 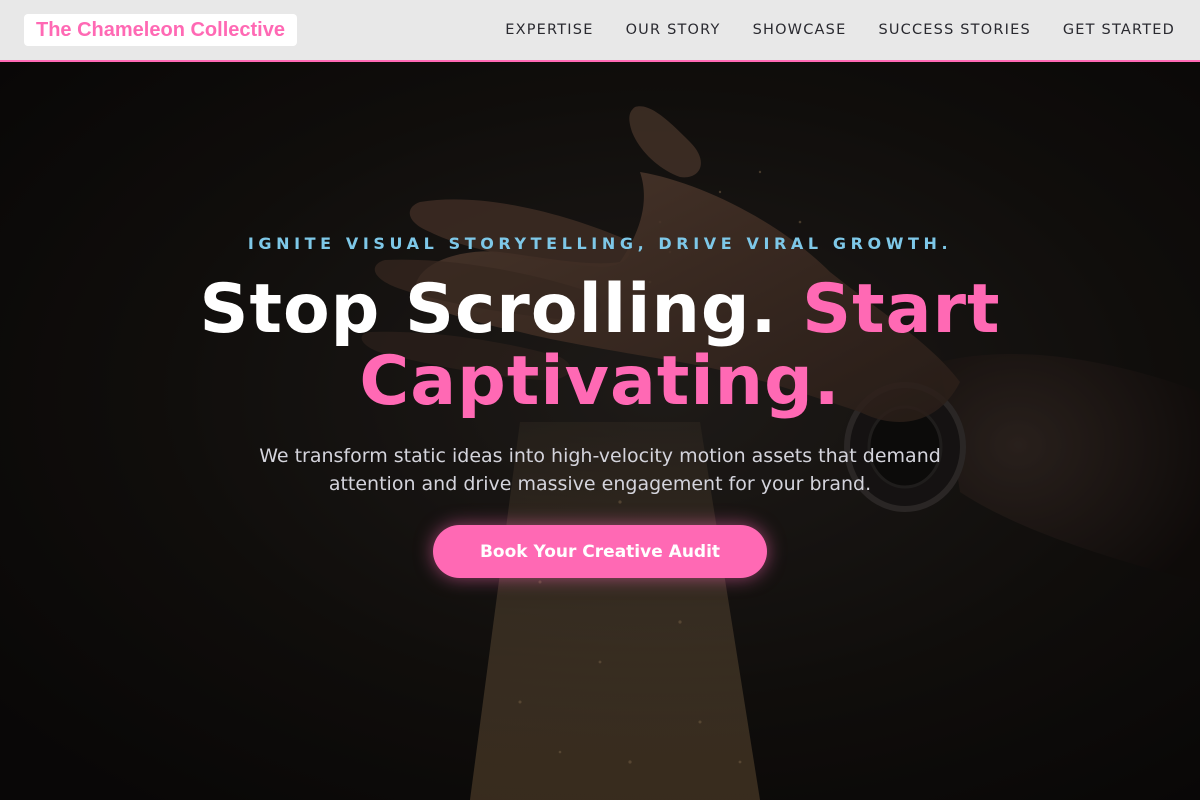 I want to click on brand-name: The Chameleon Collective, so click(x=160, y=29).